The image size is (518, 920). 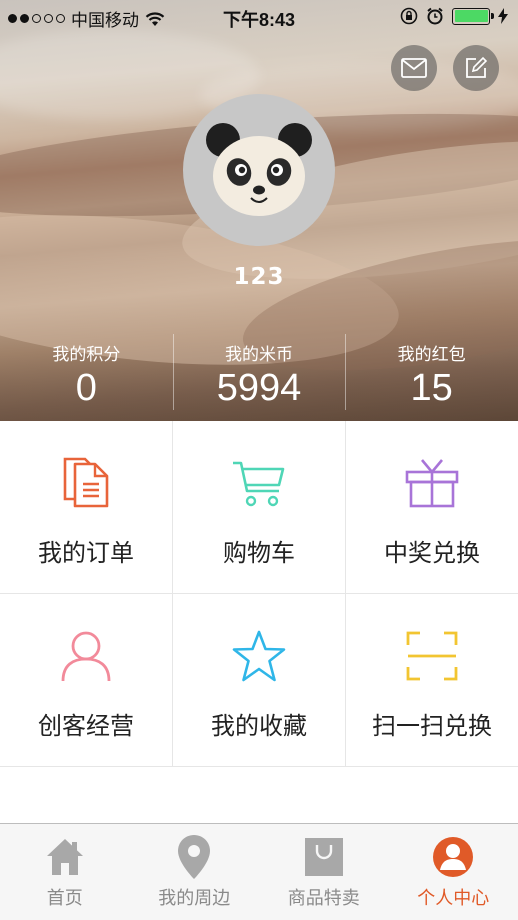 What do you see at coordinates (86, 726) in the screenshot?
I see `menu-item-label: 创客经营` at bounding box center [86, 726].